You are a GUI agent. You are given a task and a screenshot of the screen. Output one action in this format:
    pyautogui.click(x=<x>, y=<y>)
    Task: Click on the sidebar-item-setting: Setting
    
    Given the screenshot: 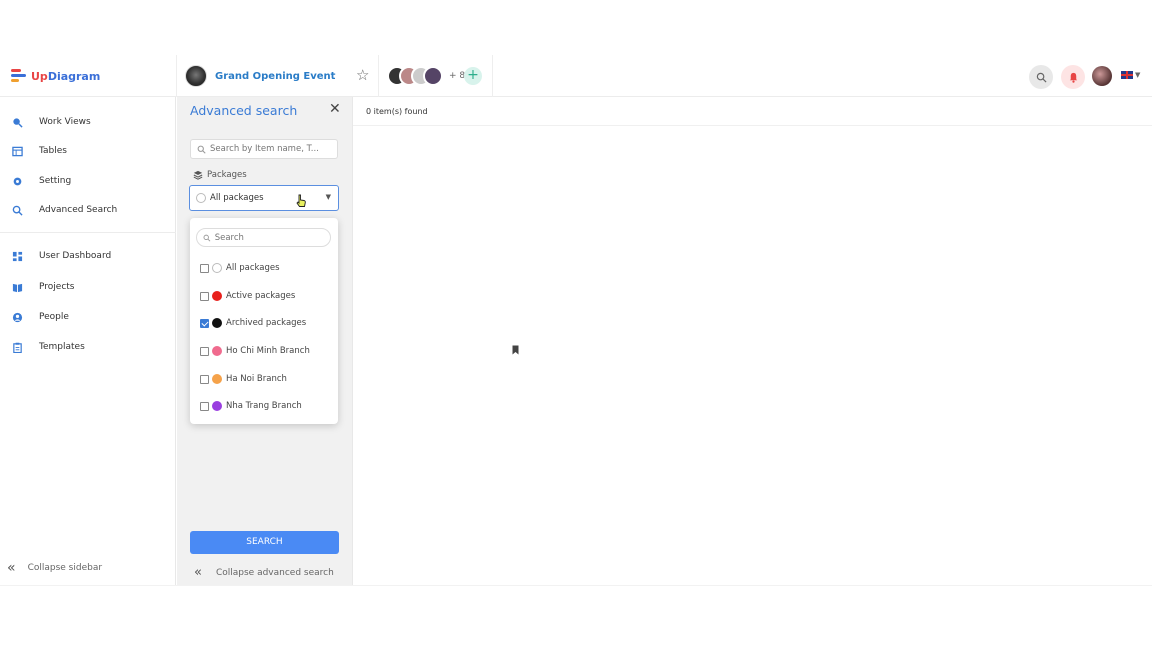 What is the action you would take?
    pyautogui.click(x=41, y=181)
    